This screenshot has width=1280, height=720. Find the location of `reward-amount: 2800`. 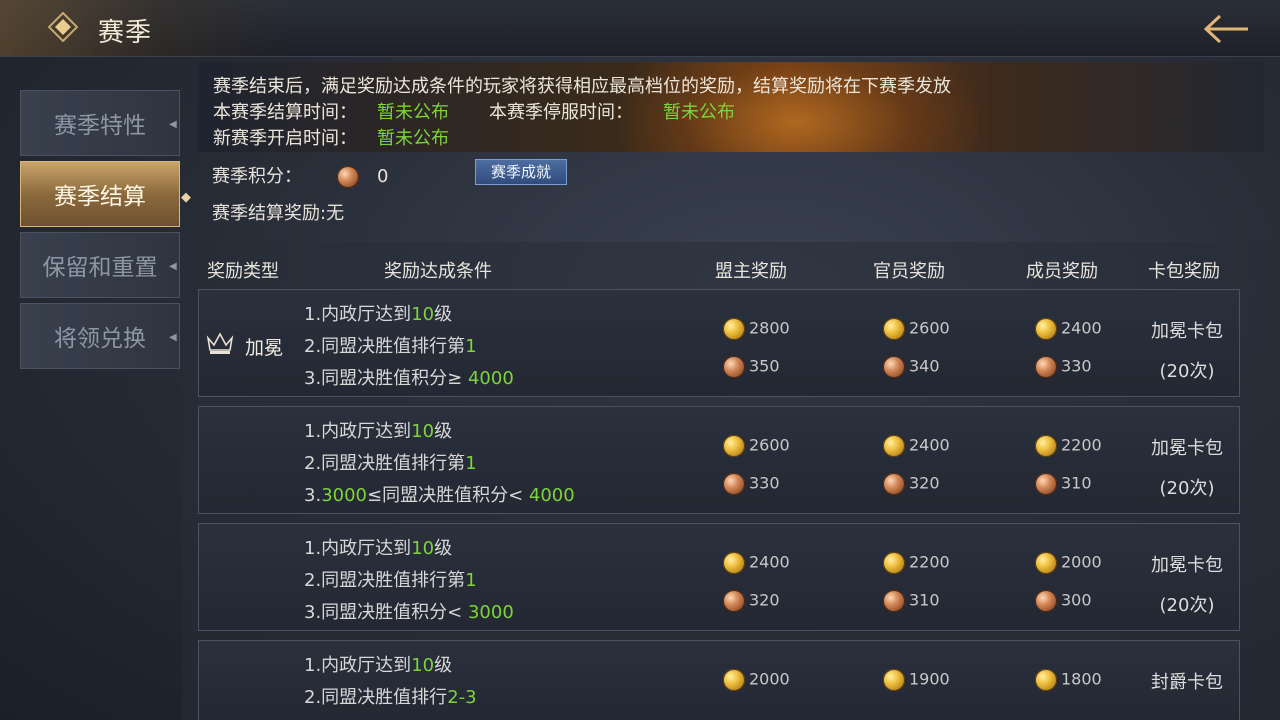

reward-amount: 2800 is located at coordinates (769, 328).